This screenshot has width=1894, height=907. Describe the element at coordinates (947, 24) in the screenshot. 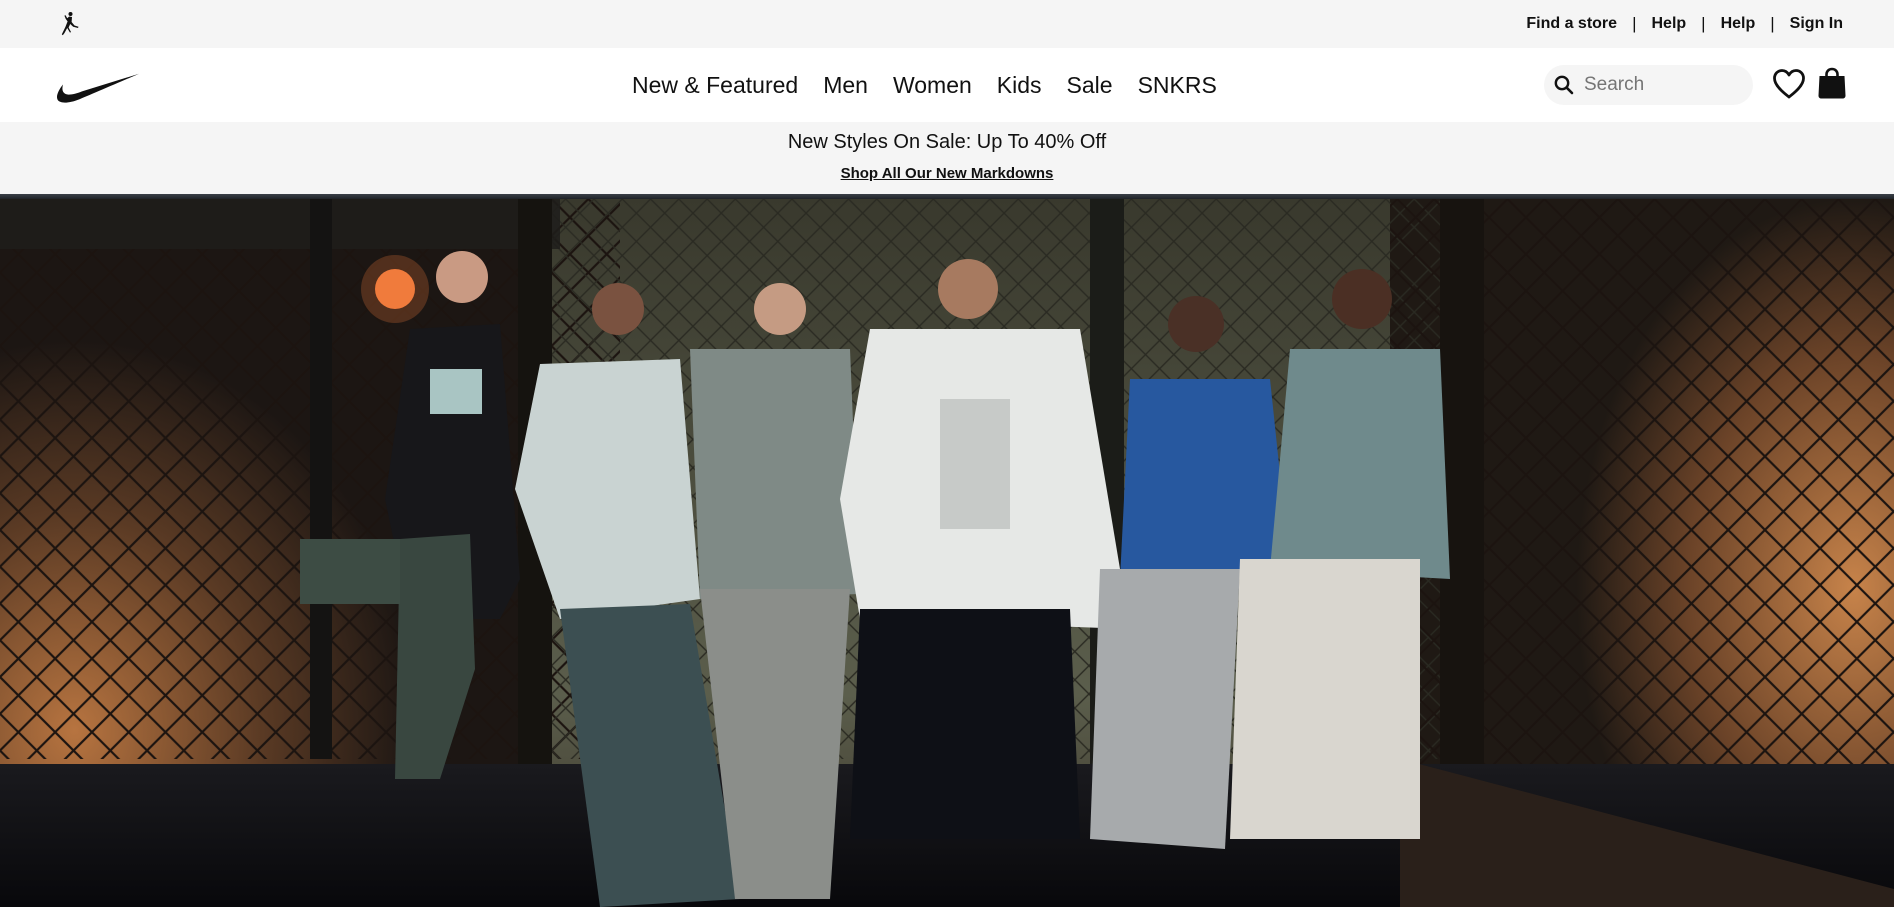

I see `utility-bar: Find a store | Help | Help | Sign In` at that location.